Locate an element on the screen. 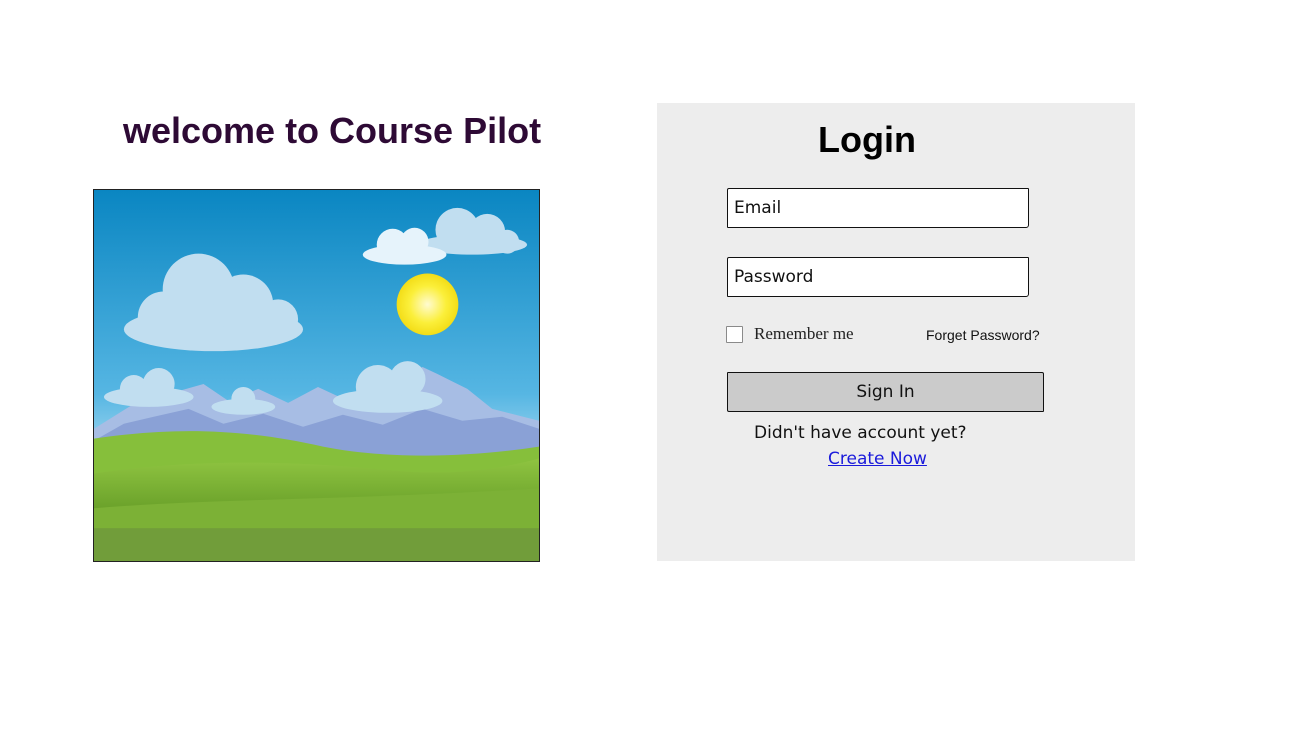  email-field is located at coordinates (878, 208).